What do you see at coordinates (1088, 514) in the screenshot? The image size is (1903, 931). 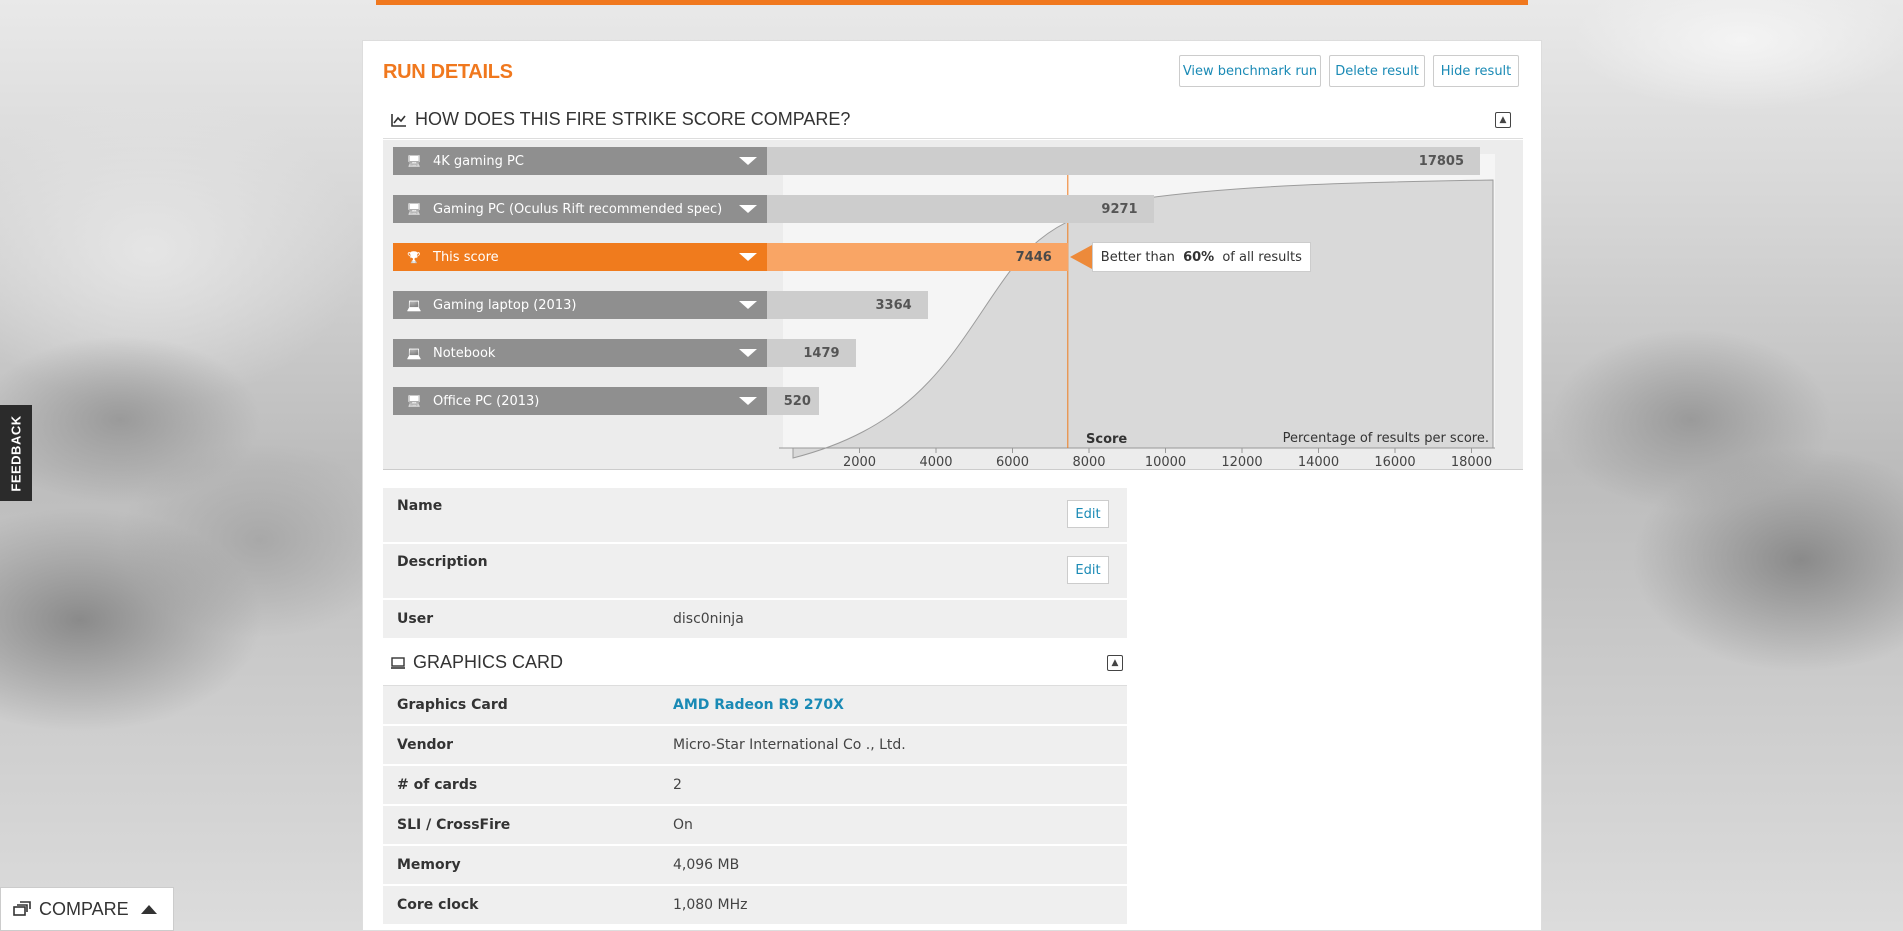 I see `edit-name-button: Edit` at bounding box center [1088, 514].